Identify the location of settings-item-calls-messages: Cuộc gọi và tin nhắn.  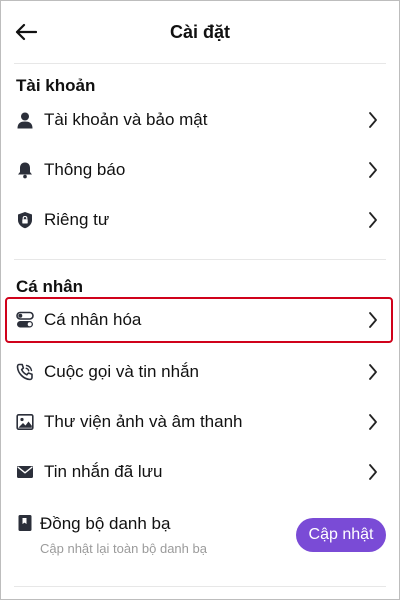
(200, 372).